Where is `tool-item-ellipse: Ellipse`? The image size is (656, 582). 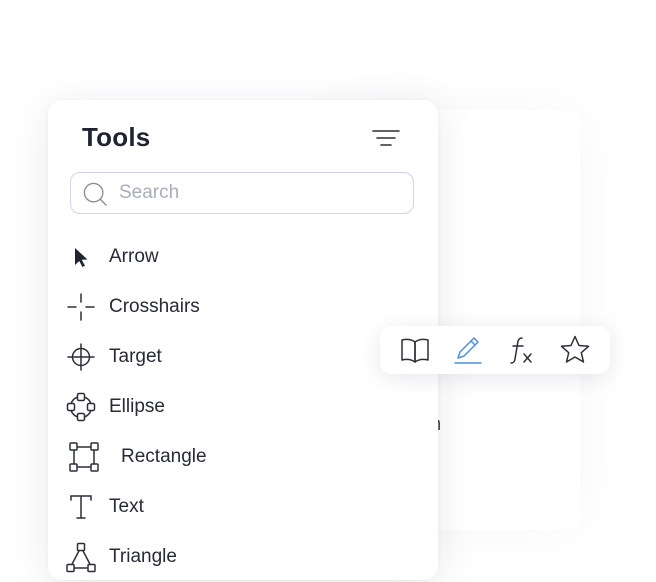
tool-item-ellipse: Ellipse is located at coordinates (244, 407).